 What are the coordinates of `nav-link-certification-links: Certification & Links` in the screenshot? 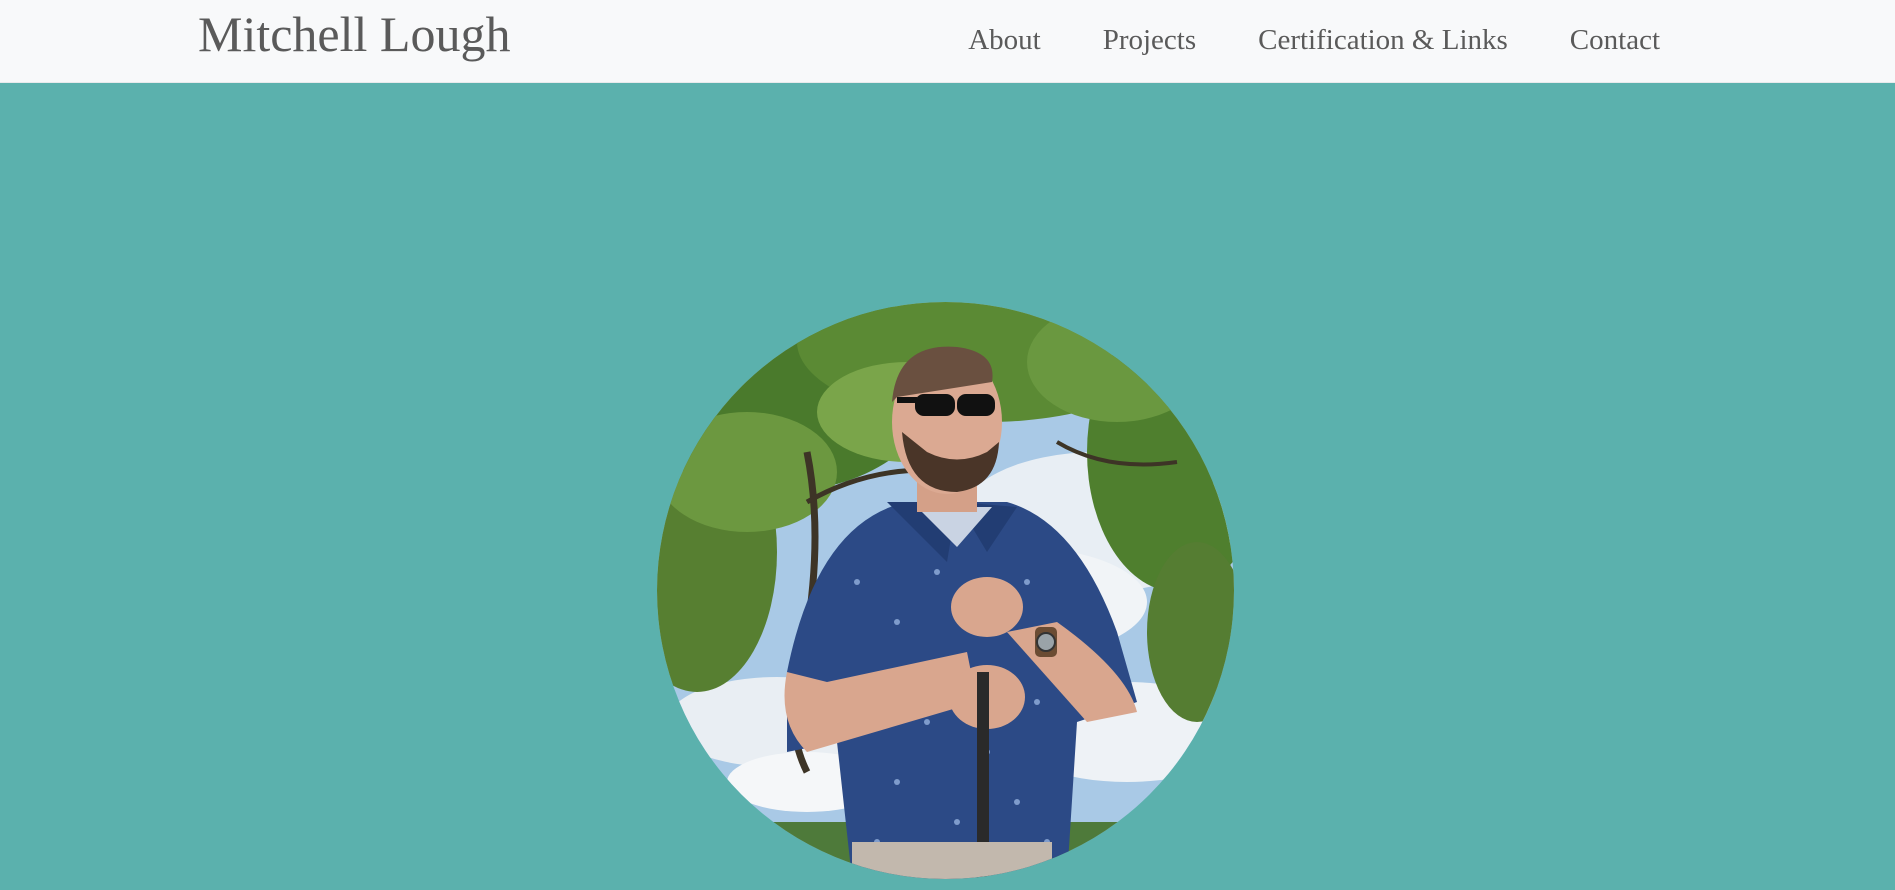 It's located at (1383, 40).